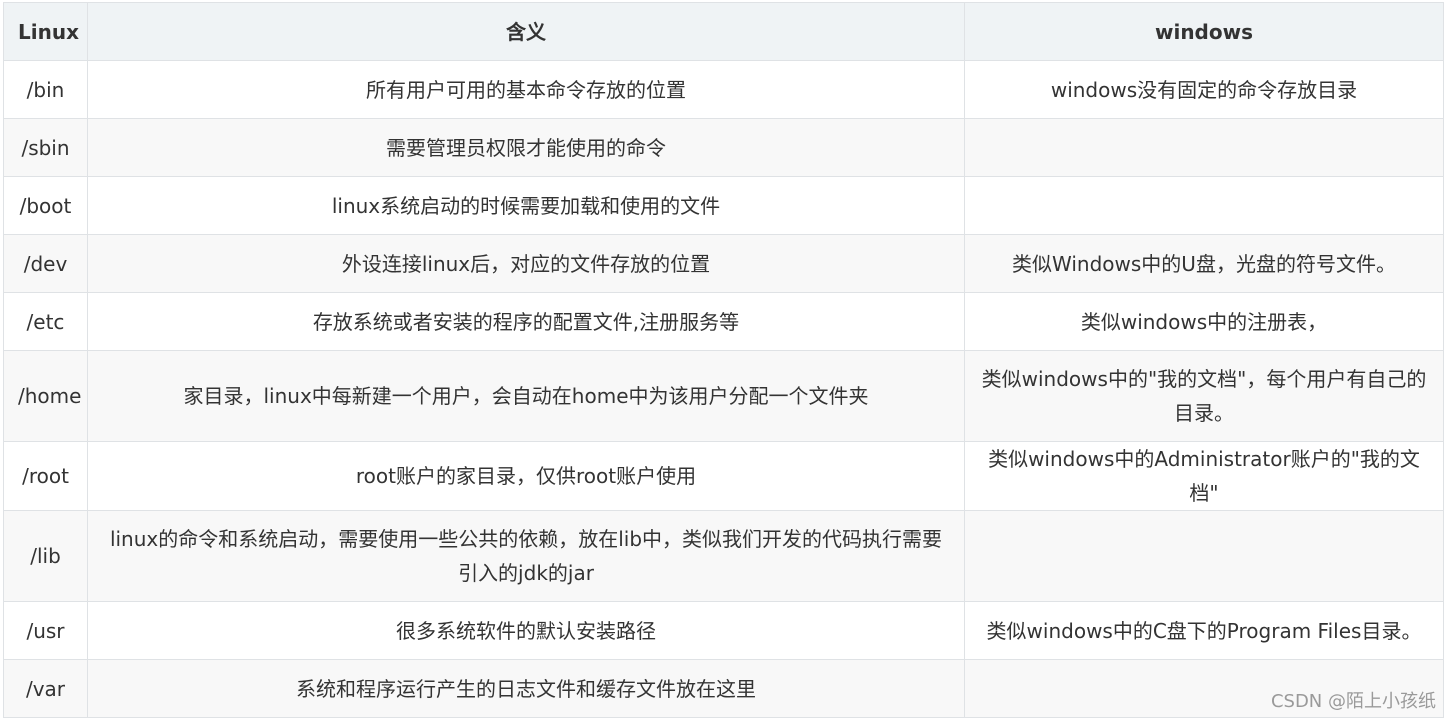 Image resolution: width=1450 pixels, height=719 pixels. What do you see at coordinates (526, 476) in the screenshot?
I see `cell-meaning: root账户的家目录，仅供root账户使用` at bounding box center [526, 476].